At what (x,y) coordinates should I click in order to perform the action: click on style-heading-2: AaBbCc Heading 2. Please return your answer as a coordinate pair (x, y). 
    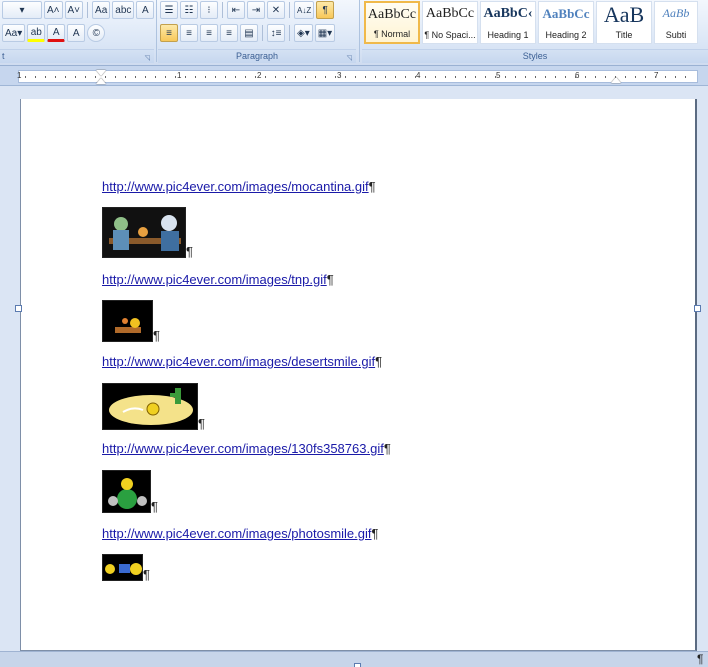
    Looking at the image, I should click on (566, 22).